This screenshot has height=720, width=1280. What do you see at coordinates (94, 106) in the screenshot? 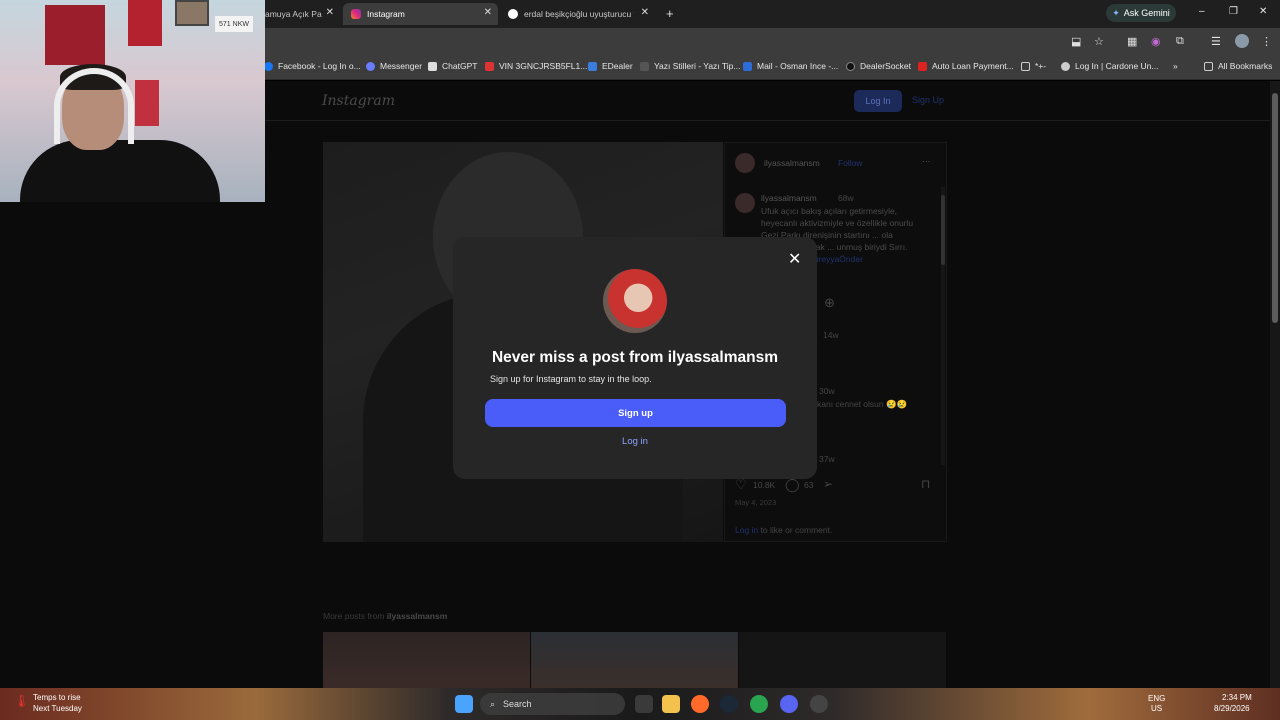
I see `headset` at bounding box center [94, 106].